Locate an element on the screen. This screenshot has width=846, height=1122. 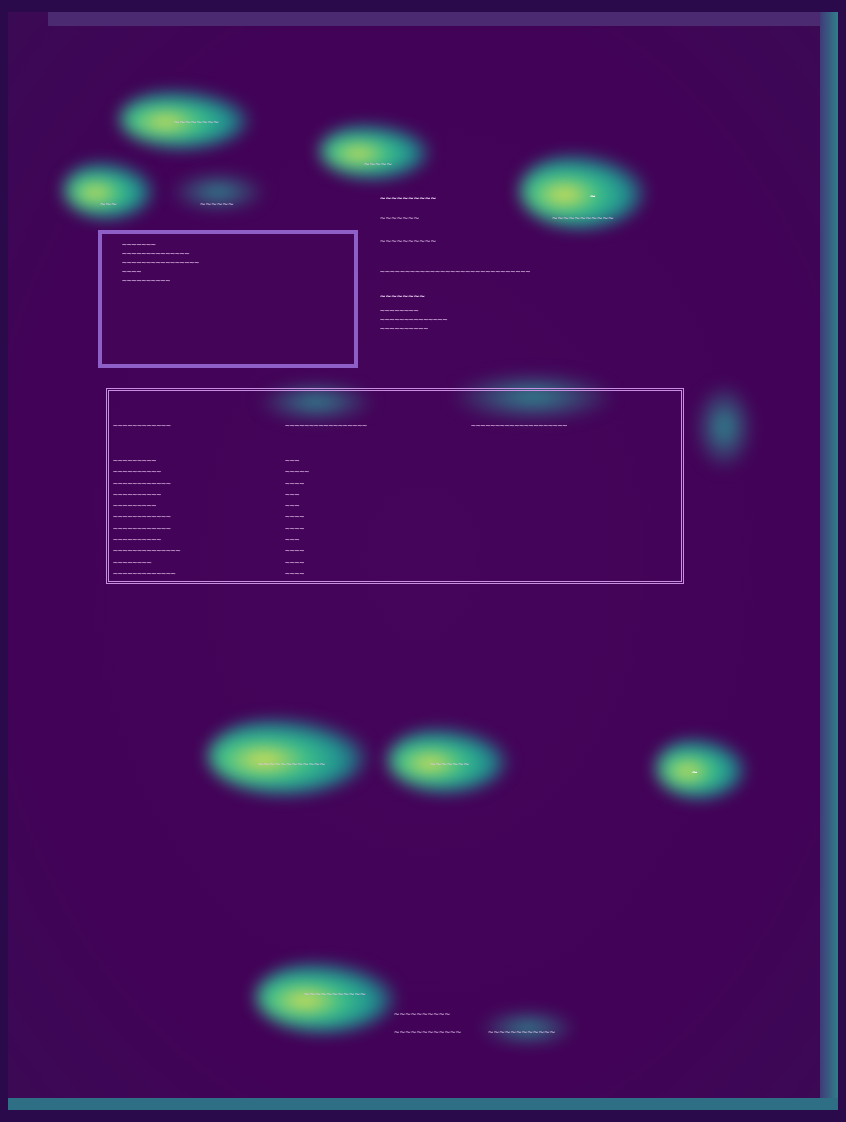
address-line: ~~~~~~~~~~~~~~~~ is located at coordinates (161, 262).